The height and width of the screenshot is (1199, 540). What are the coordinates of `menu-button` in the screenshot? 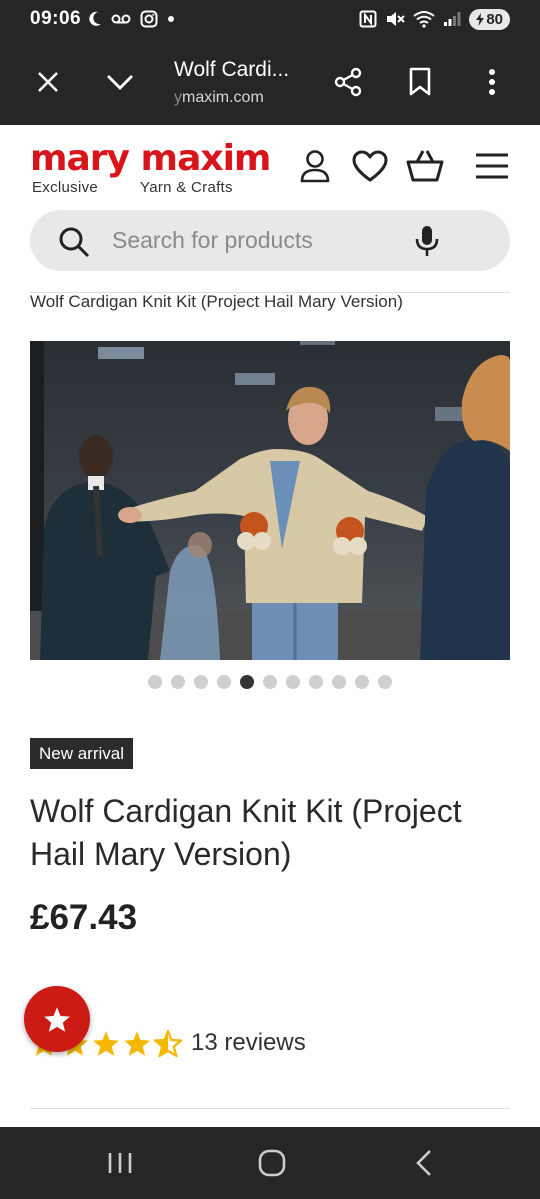 It's located at (492, 166).